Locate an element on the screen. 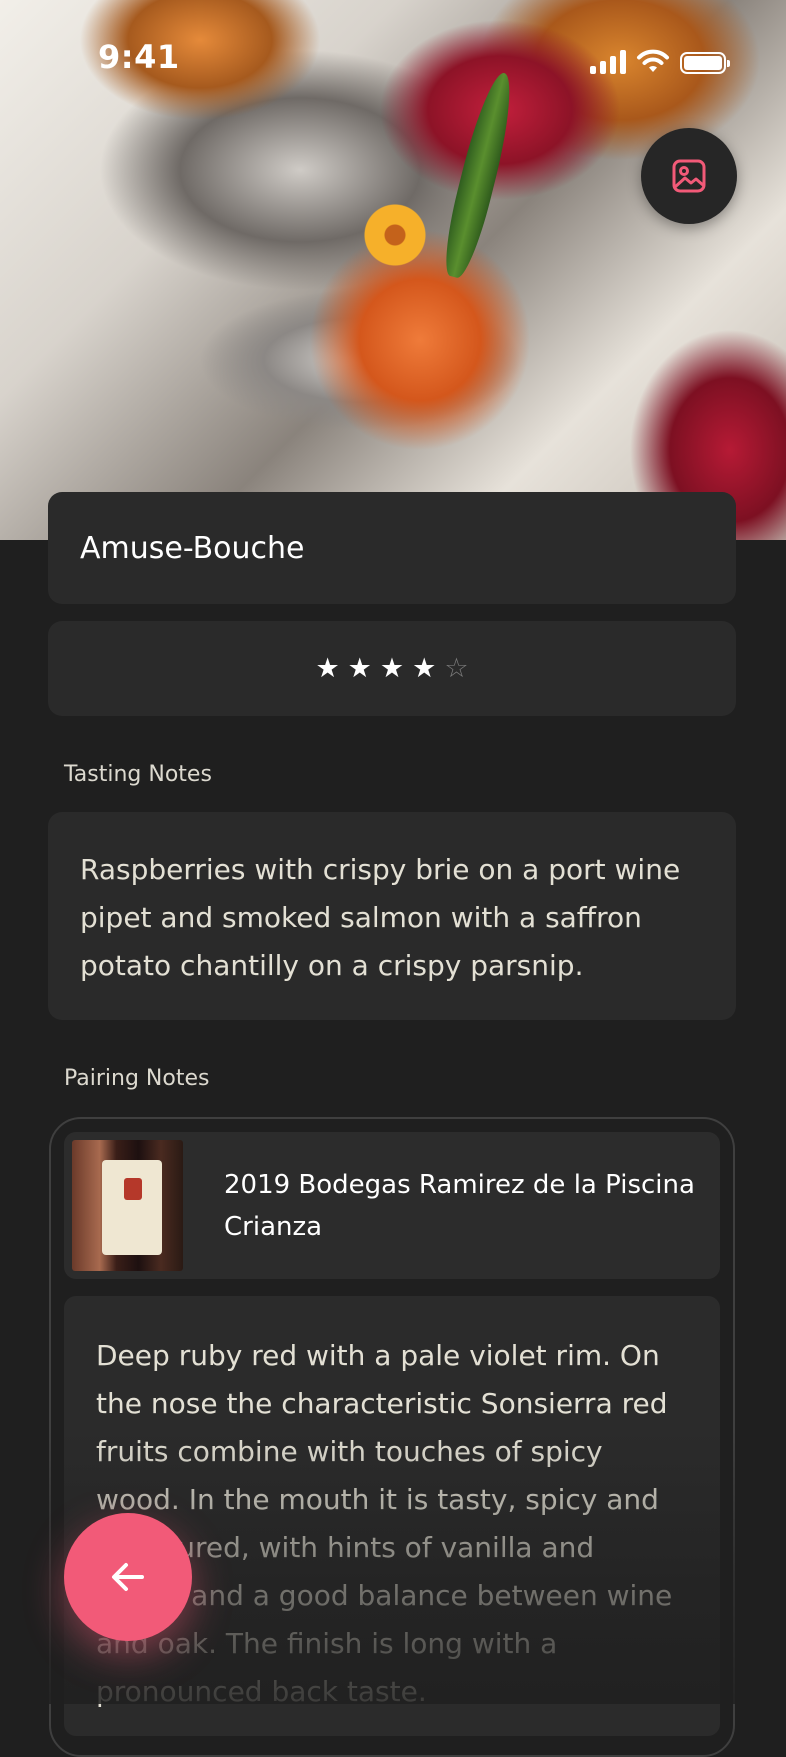 This screenshot has width=786, height=1757. garnish-flower is located at coordinates (395, 235).